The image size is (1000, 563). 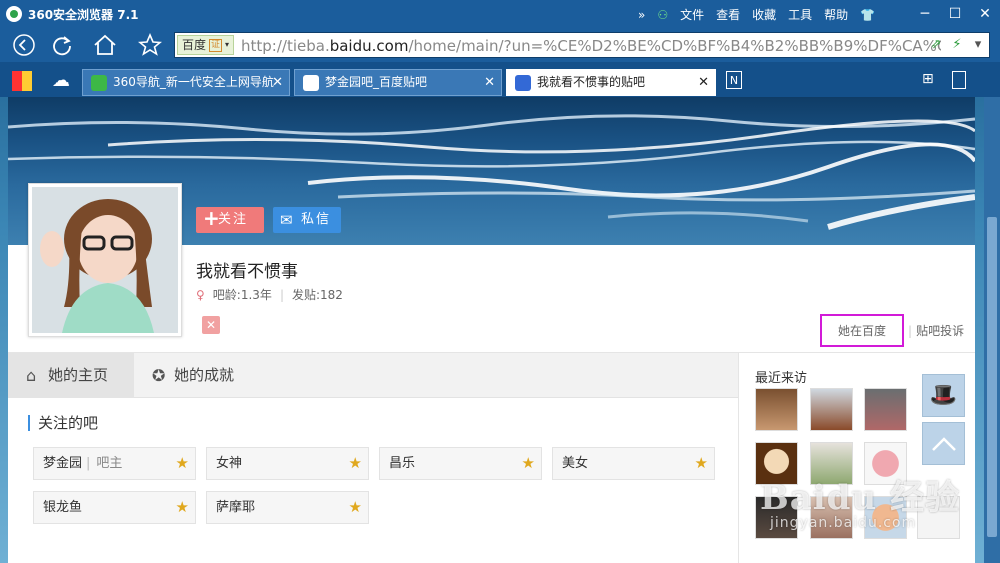 What do you see at coordinates (985, 14) in the screenshot?
I see `close-window-icon: ✕` at bounding box center [985, 14].